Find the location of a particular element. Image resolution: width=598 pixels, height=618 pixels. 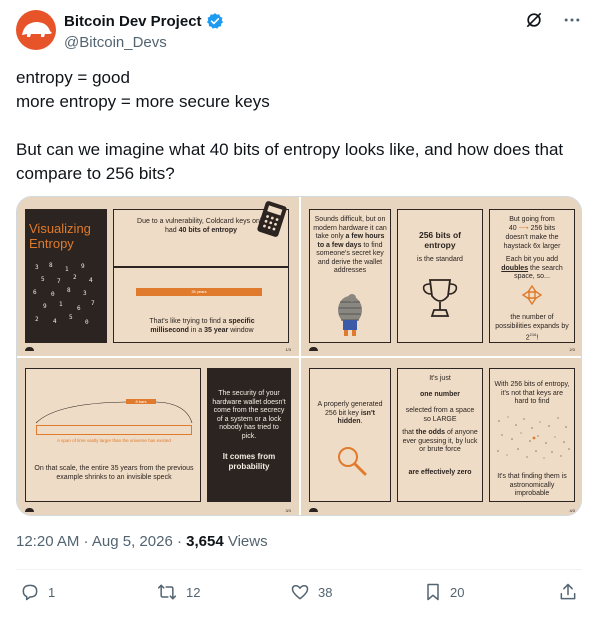

like-button: 38 is located at coordinates (311, 592).